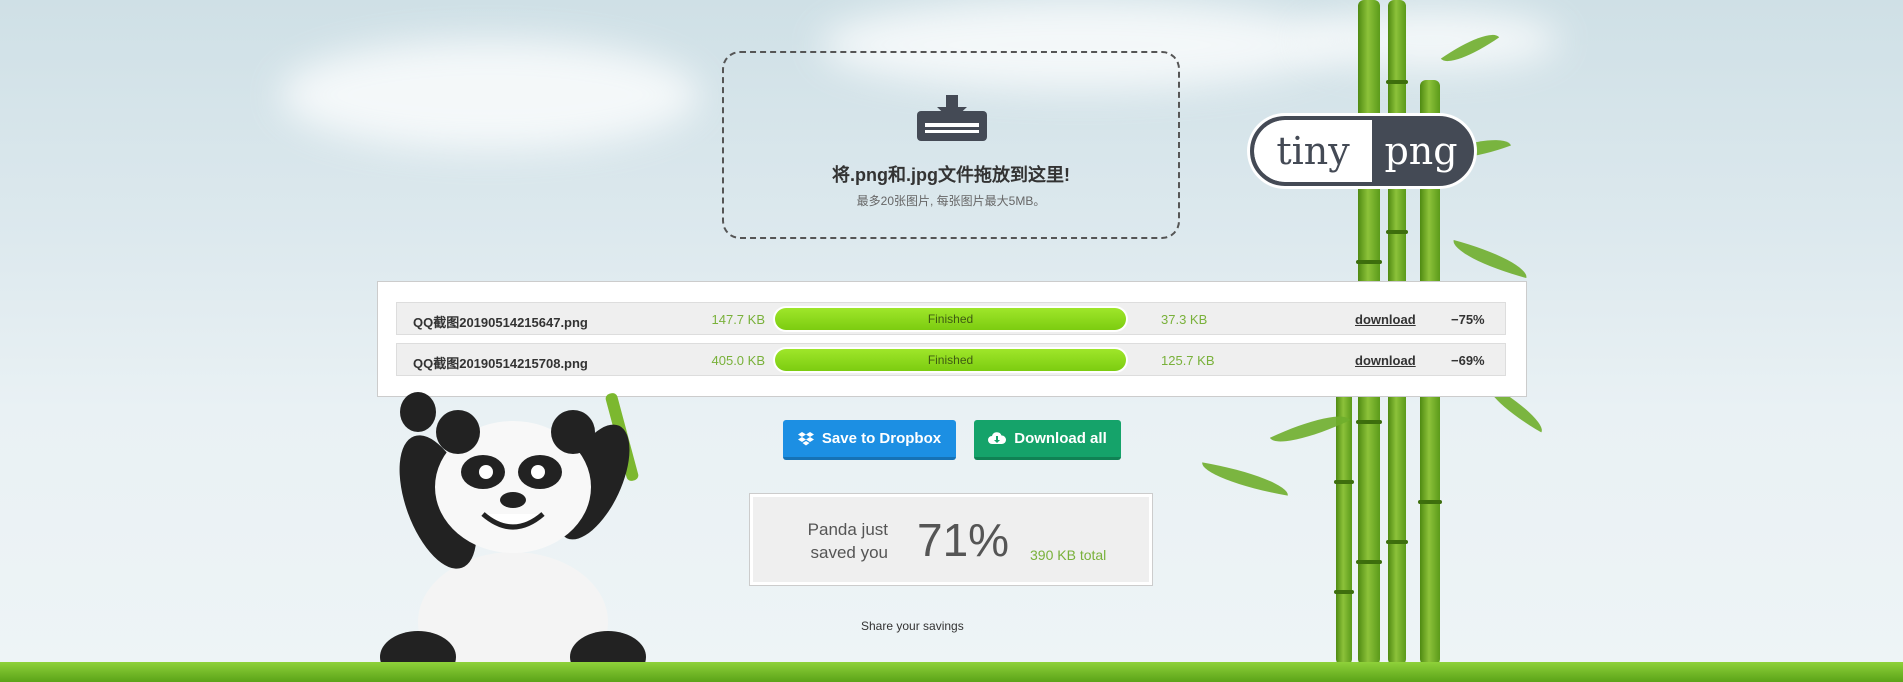 The image size is (1903, 682). What do you see at coordinates (1468, 319) in the screenshot?
I see `savings-percent: −75%` at bounding box center [1468, 319].